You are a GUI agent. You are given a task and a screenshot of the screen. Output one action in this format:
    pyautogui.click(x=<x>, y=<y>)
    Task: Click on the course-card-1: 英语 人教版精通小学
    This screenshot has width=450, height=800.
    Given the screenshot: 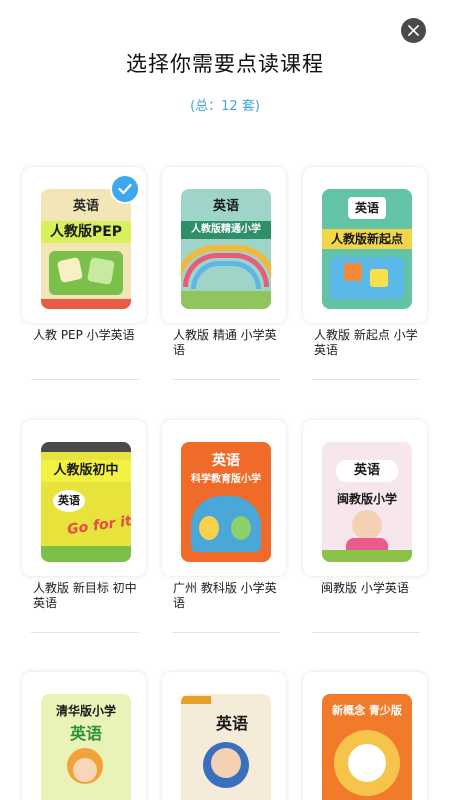 What is the action you would take?
    pyautogui.click(x=224, y=245)
    